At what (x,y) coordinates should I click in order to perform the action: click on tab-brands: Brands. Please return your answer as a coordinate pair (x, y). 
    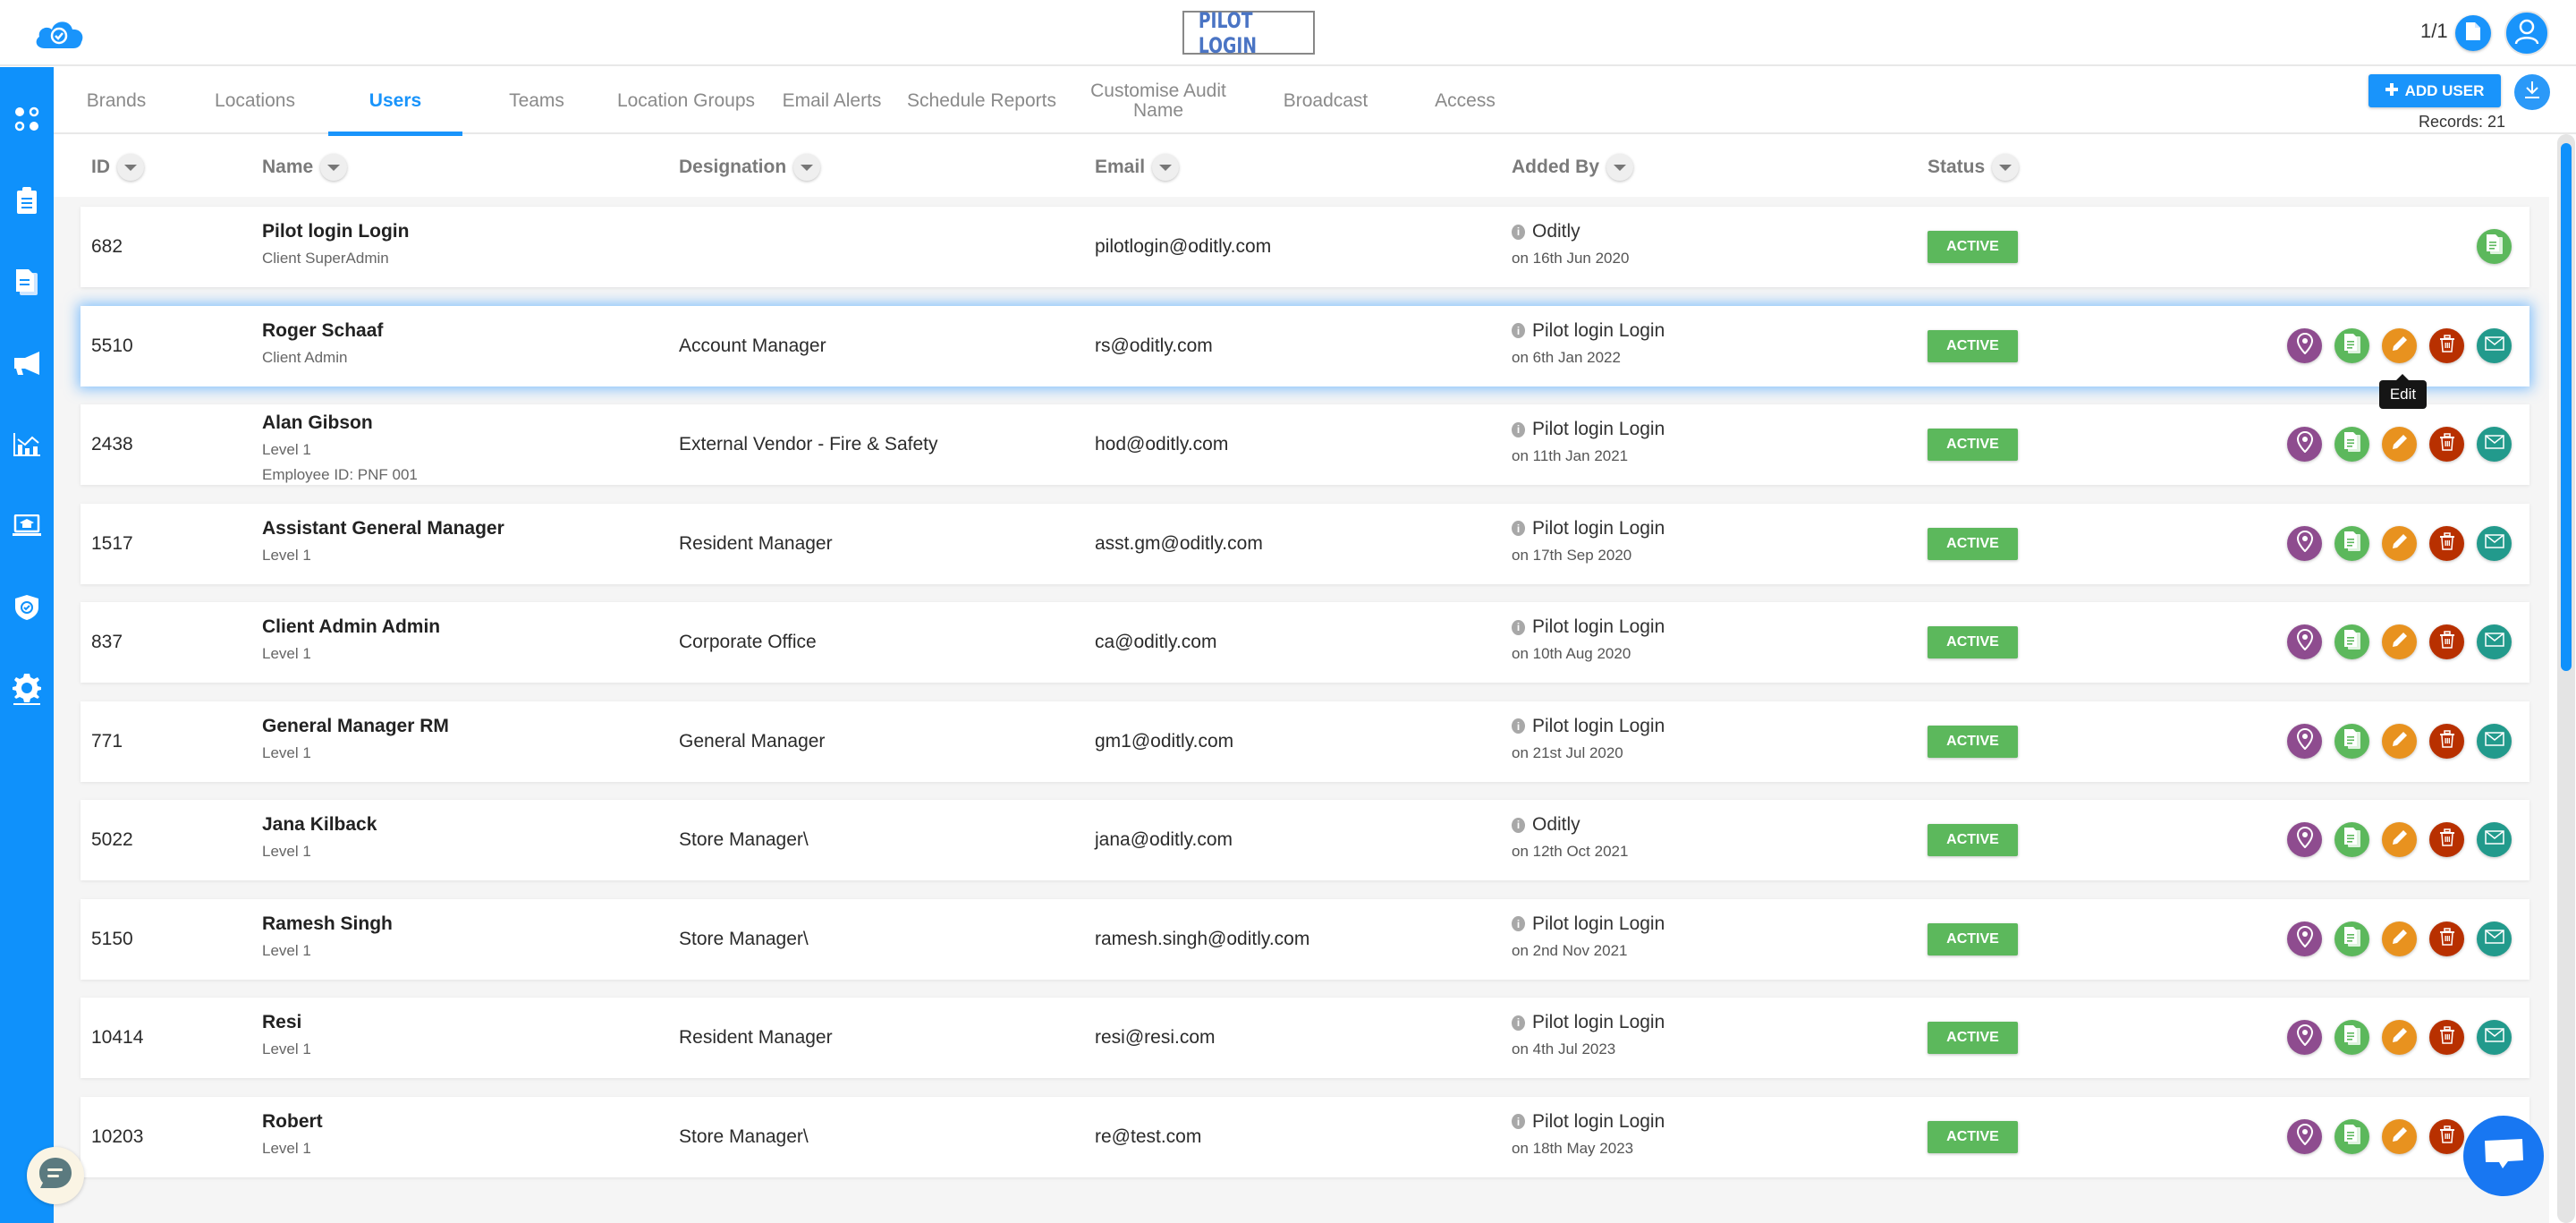
    Looking at the image, I should click on (116, 100).